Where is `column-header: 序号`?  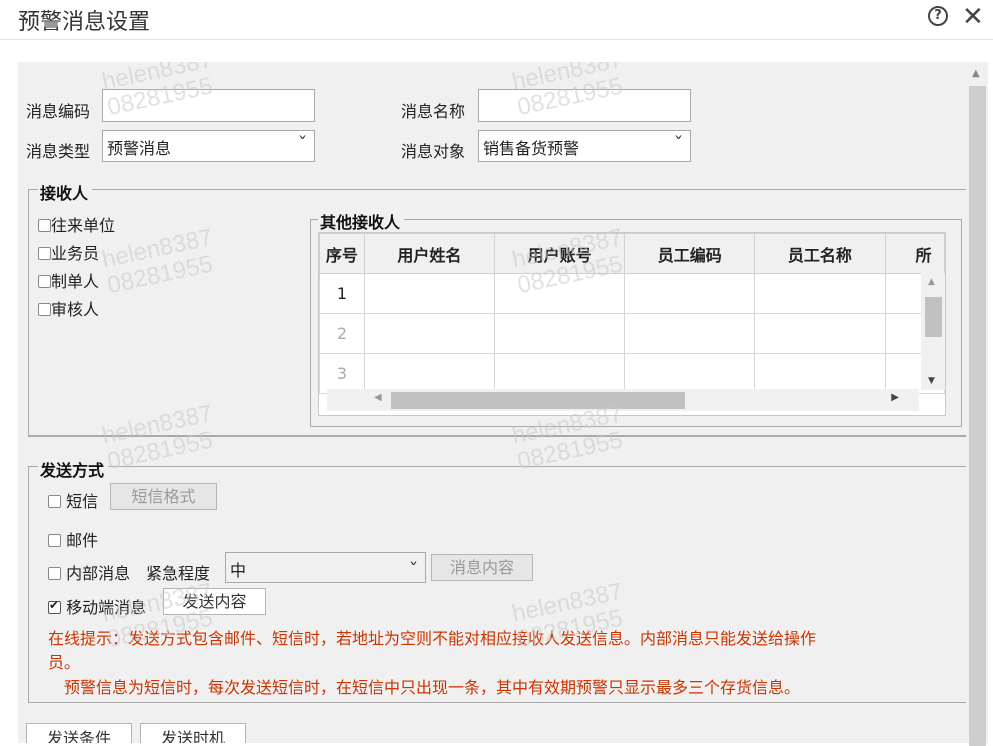 column-header: 序号 is located at coordinates (342, 253).